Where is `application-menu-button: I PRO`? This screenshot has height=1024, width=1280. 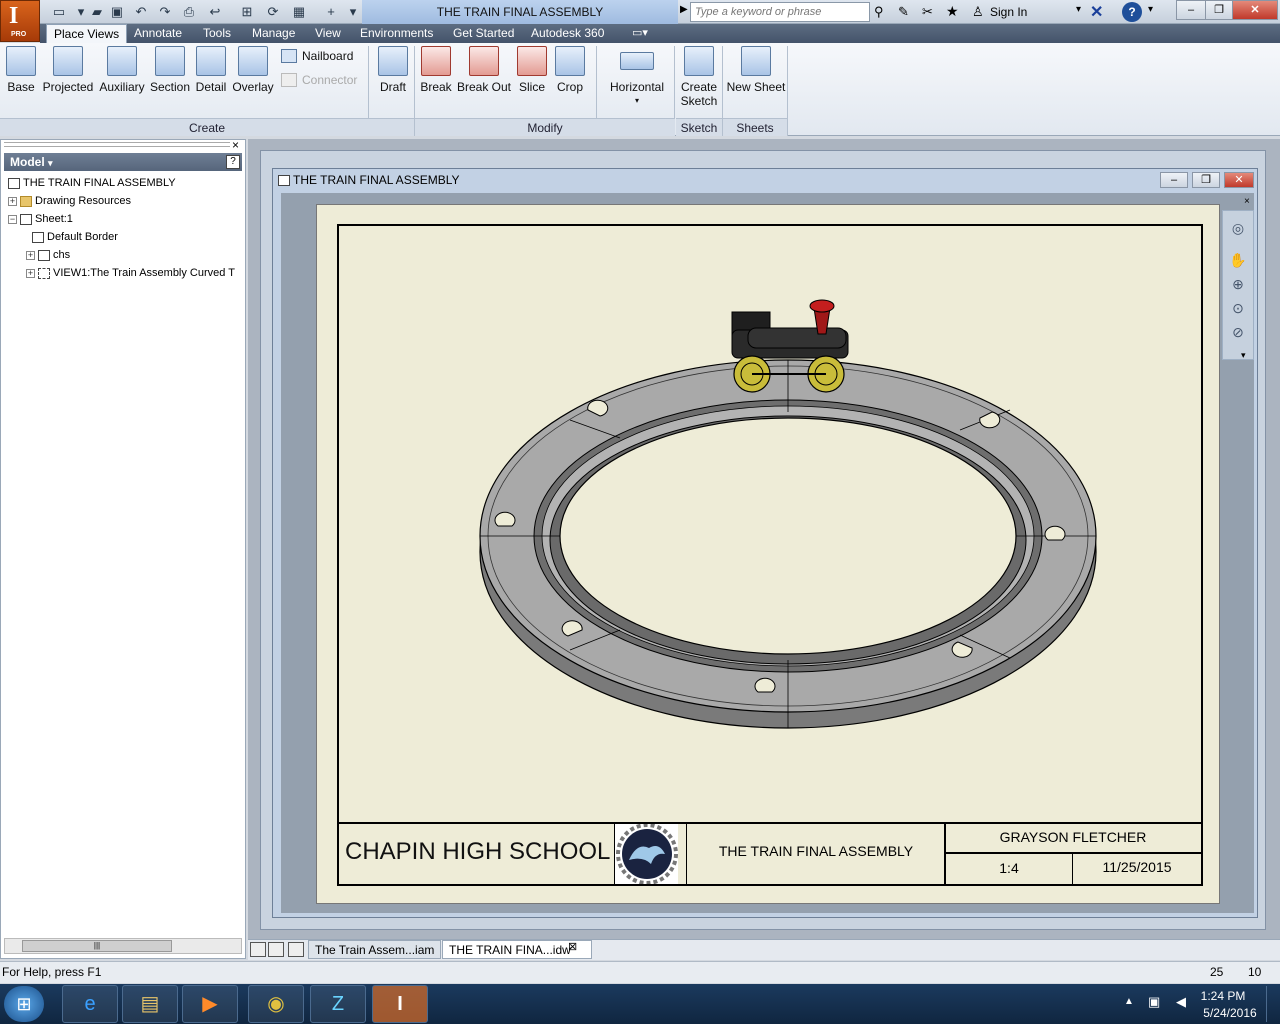 application-menu-button: I PRO is located at coordinates (20, 21).